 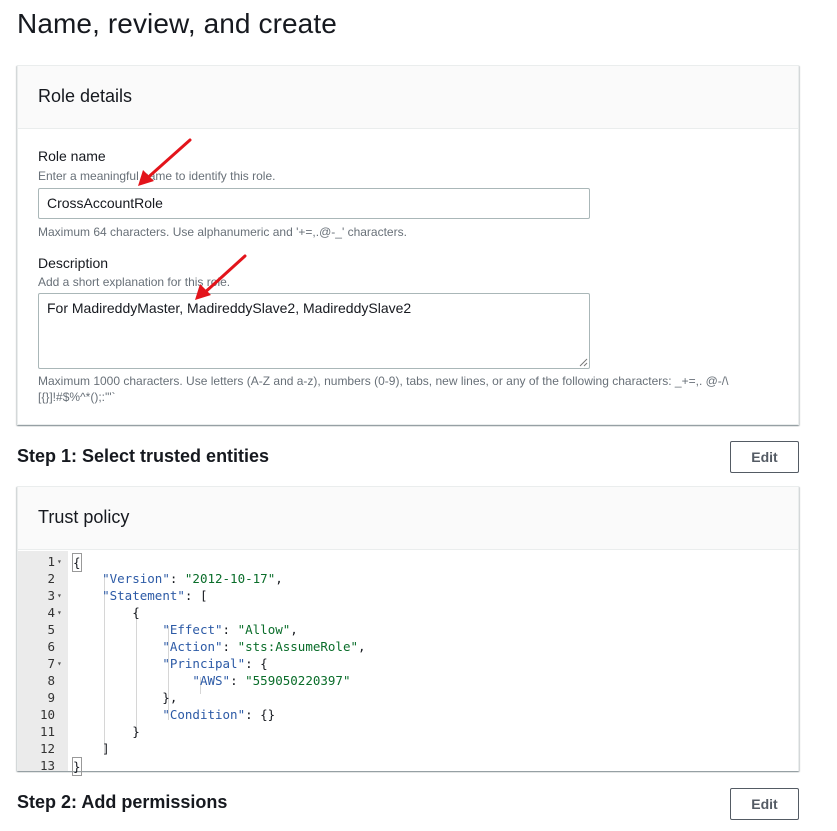 I want to click on line-number: 8, so click(x=51, y=680).